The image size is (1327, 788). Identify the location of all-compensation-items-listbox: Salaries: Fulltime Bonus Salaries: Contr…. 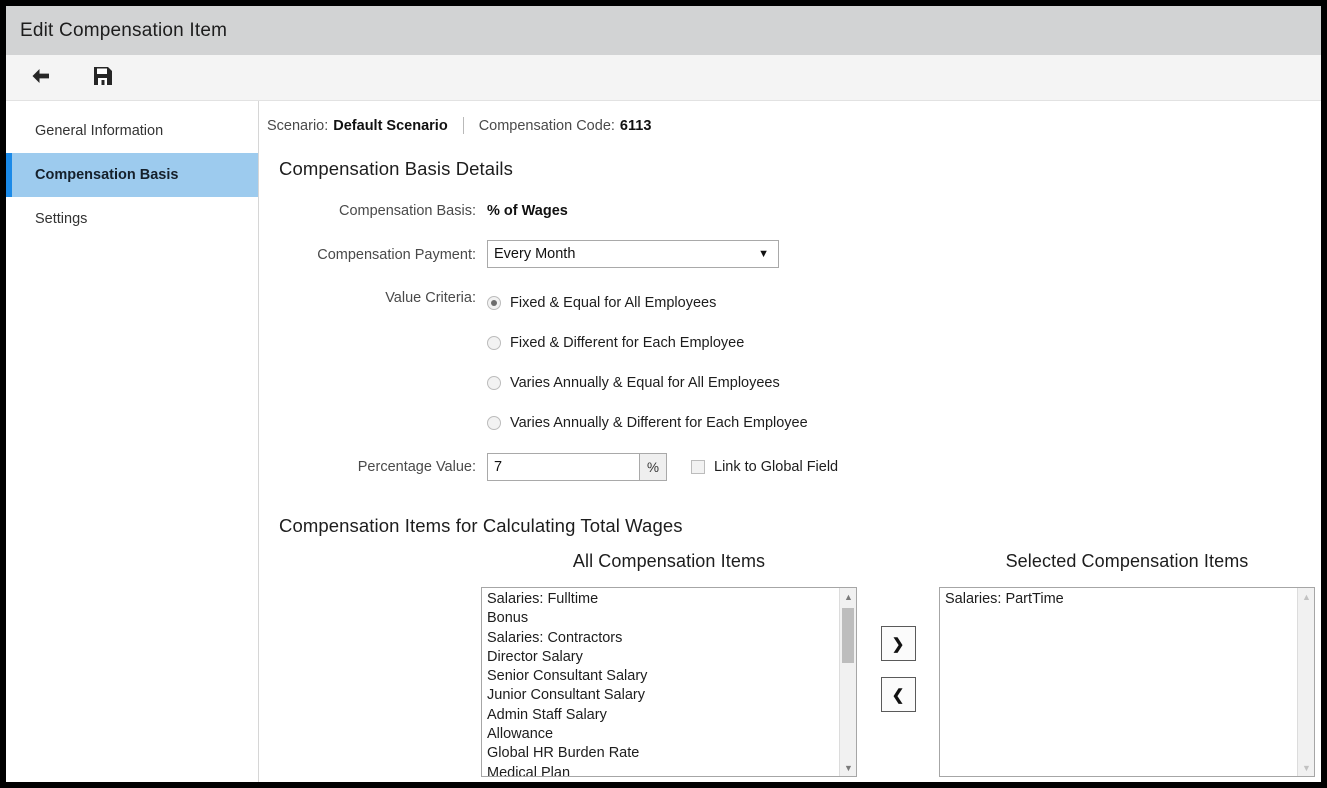
(669, 682).